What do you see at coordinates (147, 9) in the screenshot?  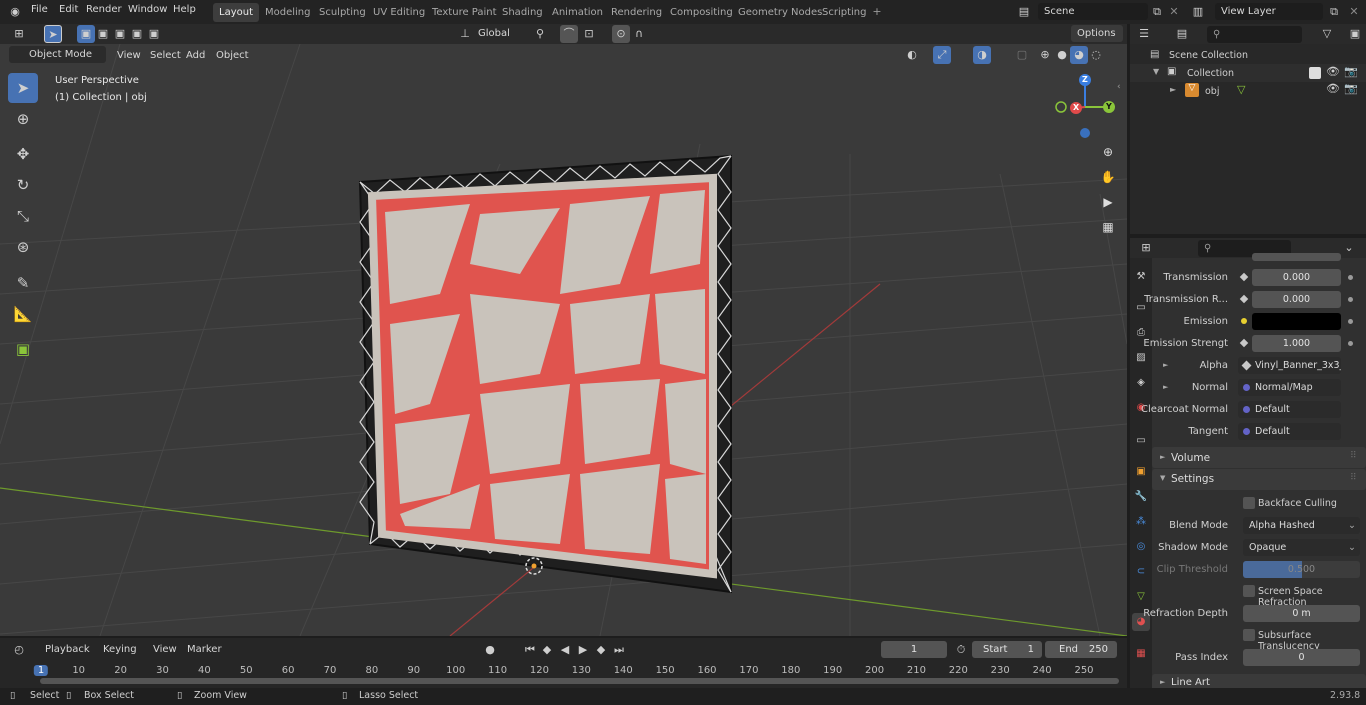 I see `menu-window: Window` at bounding box center [147, 9].